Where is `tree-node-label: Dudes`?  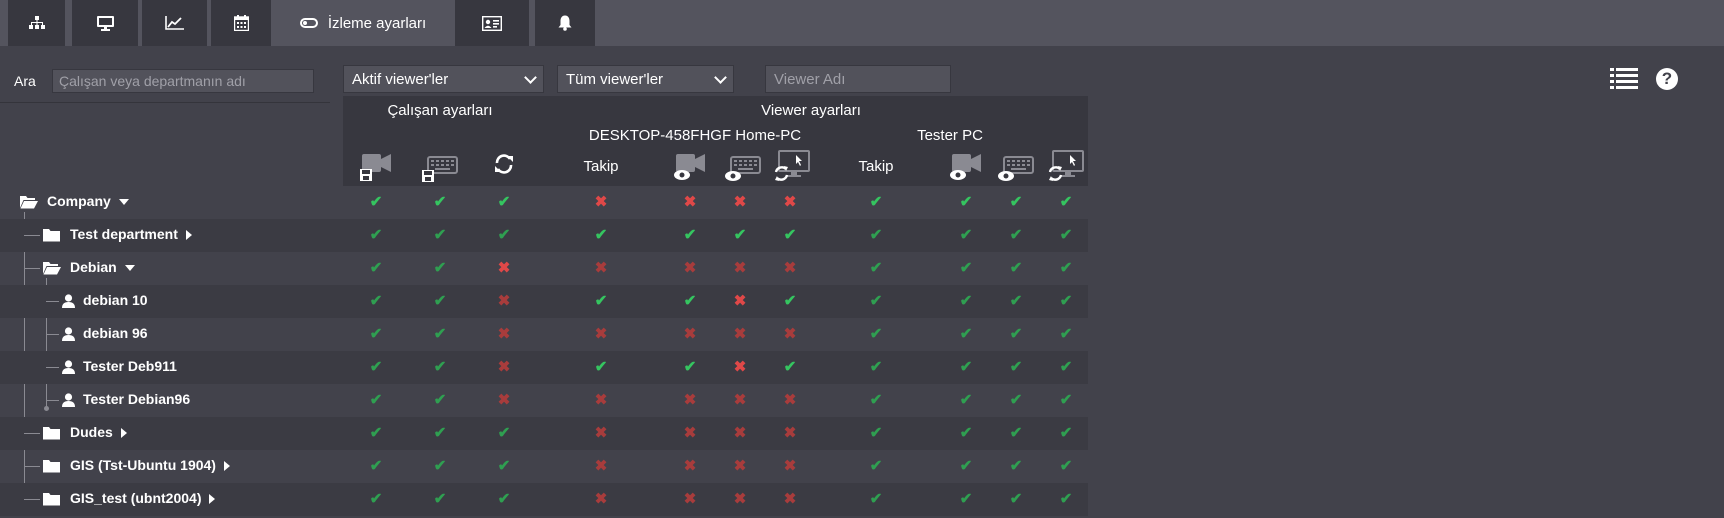 tree-node-label: Dudes is located at coordinates (91, 432).